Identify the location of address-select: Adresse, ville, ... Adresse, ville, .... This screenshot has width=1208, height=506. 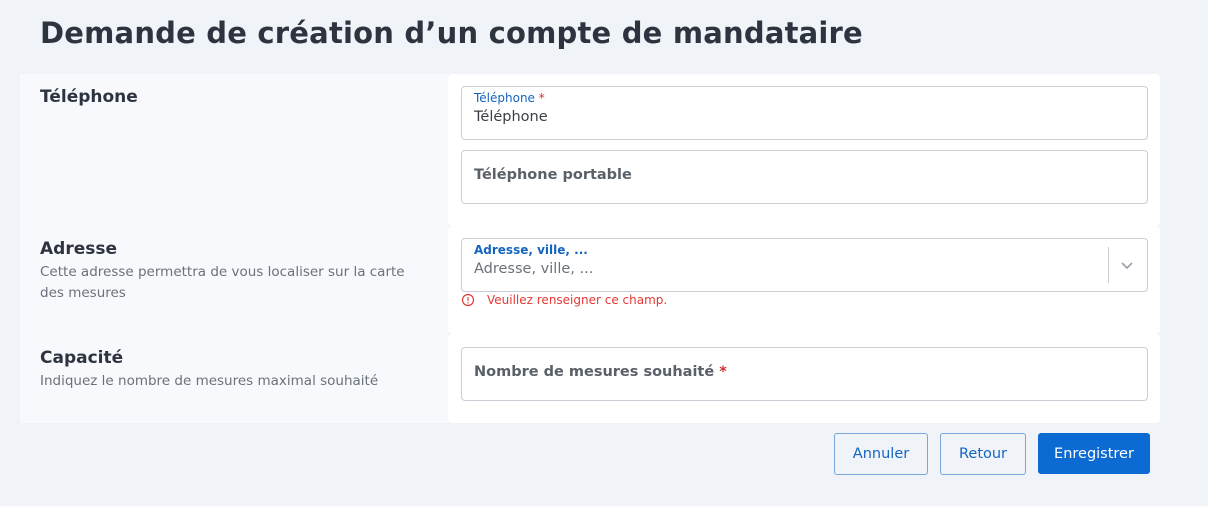
(804, 265).